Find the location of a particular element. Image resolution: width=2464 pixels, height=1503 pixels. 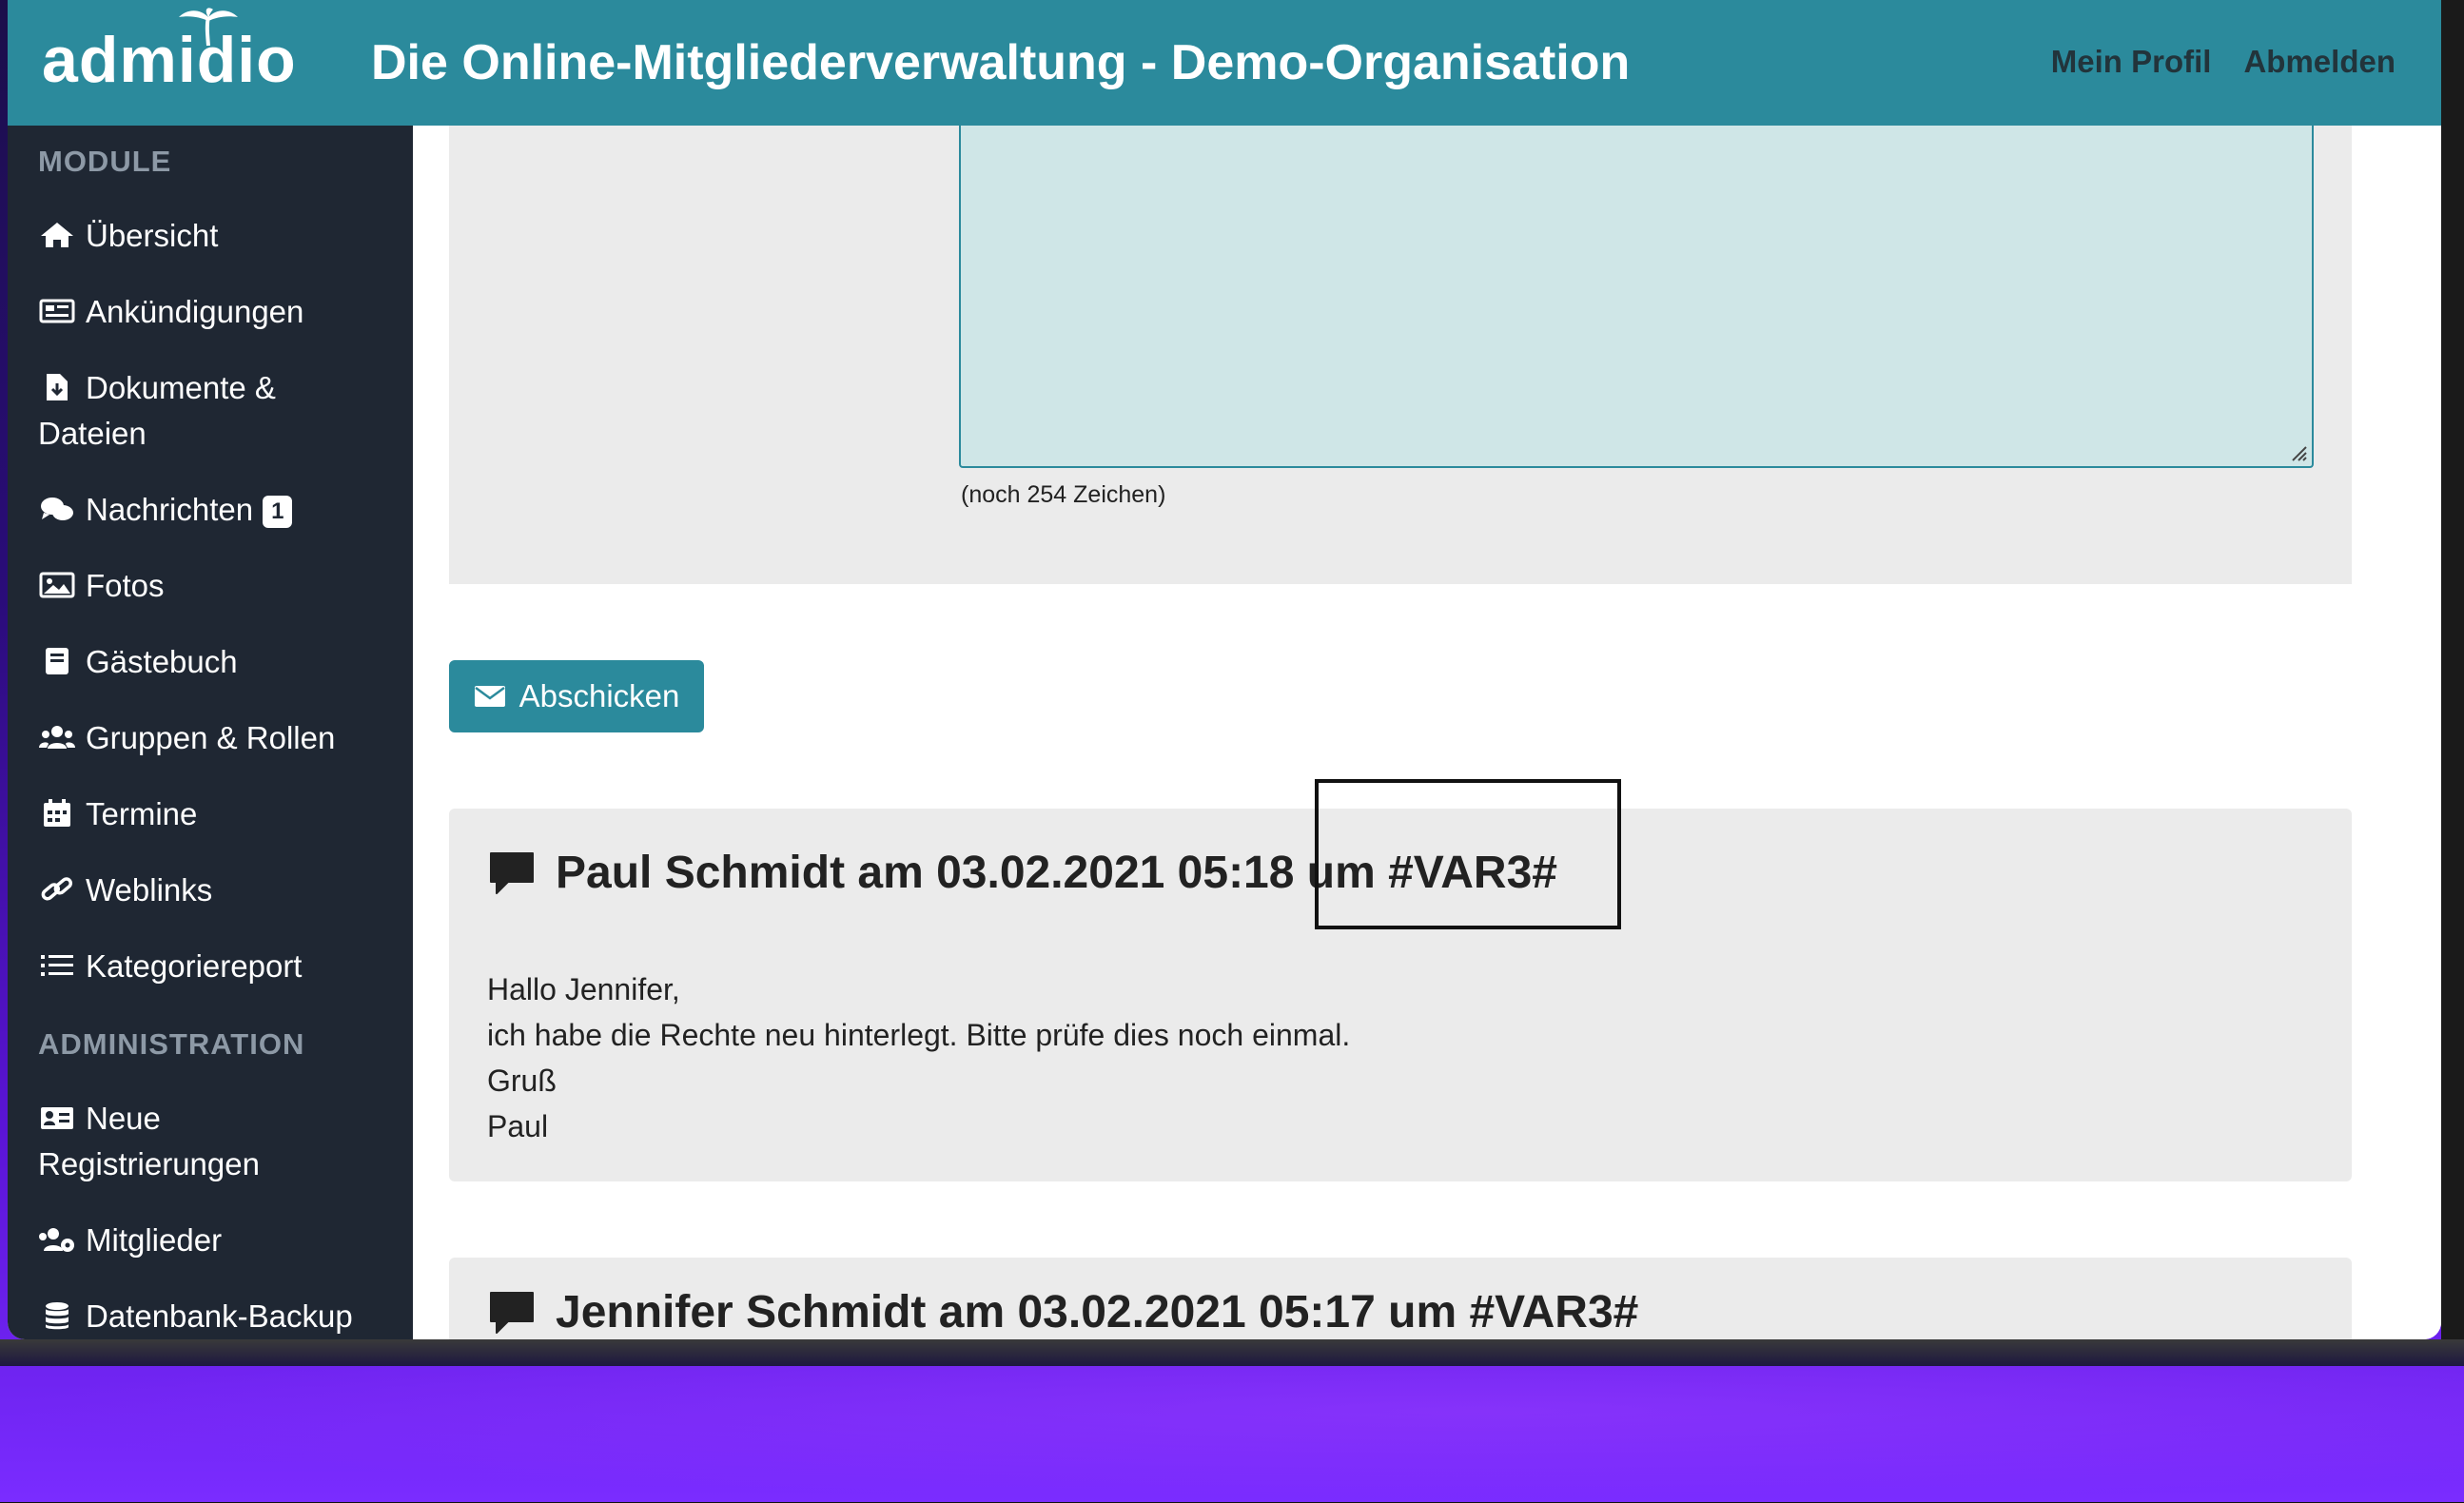

sidebar-item-messages: Nachrichten 1 is located at coordinates (219, 510).